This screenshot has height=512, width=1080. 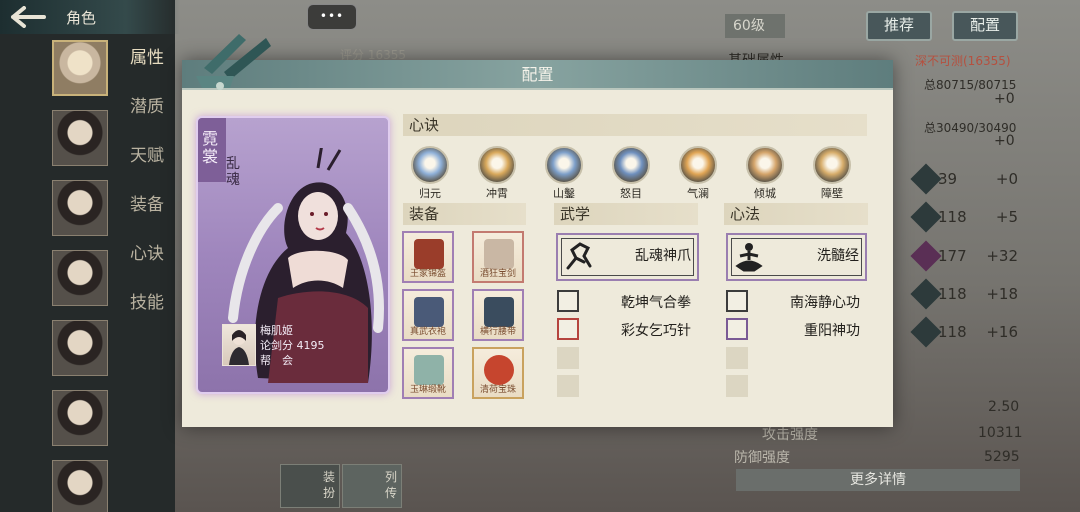 What do you see at coordinates (963, 61) in the screenshot?
I see `deep-label: 深不可测(16355)` at bounding box center [963, 61].